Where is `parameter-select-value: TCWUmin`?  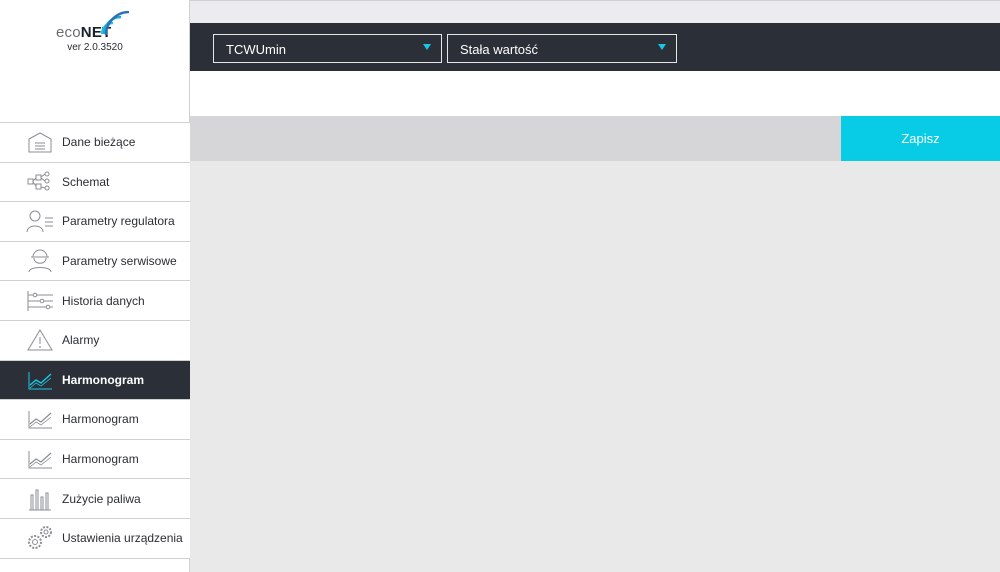
parameter-select-value: TCWUmin is located at coordinates (256, 49).